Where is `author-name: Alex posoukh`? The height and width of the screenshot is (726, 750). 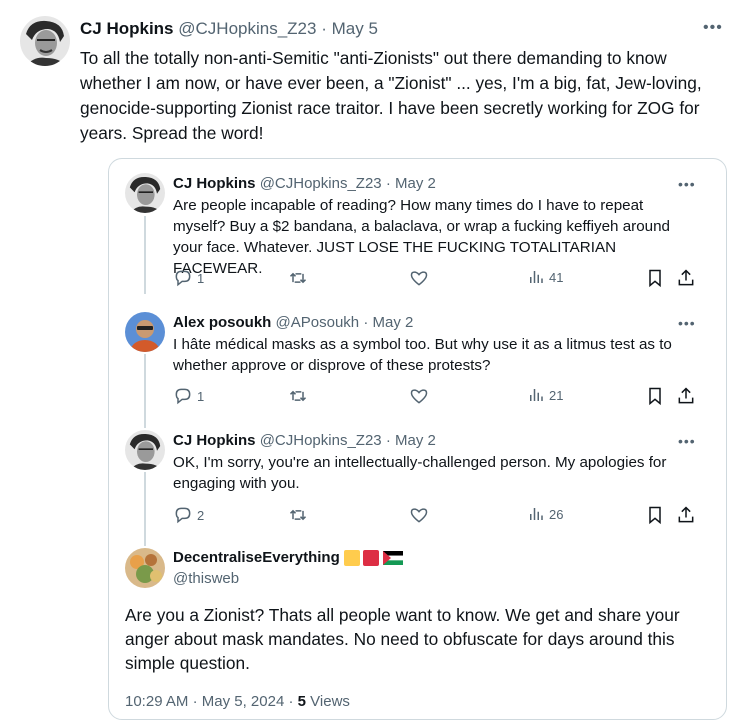 author-name: Alex posoukh is located at coordinates (222, 322).